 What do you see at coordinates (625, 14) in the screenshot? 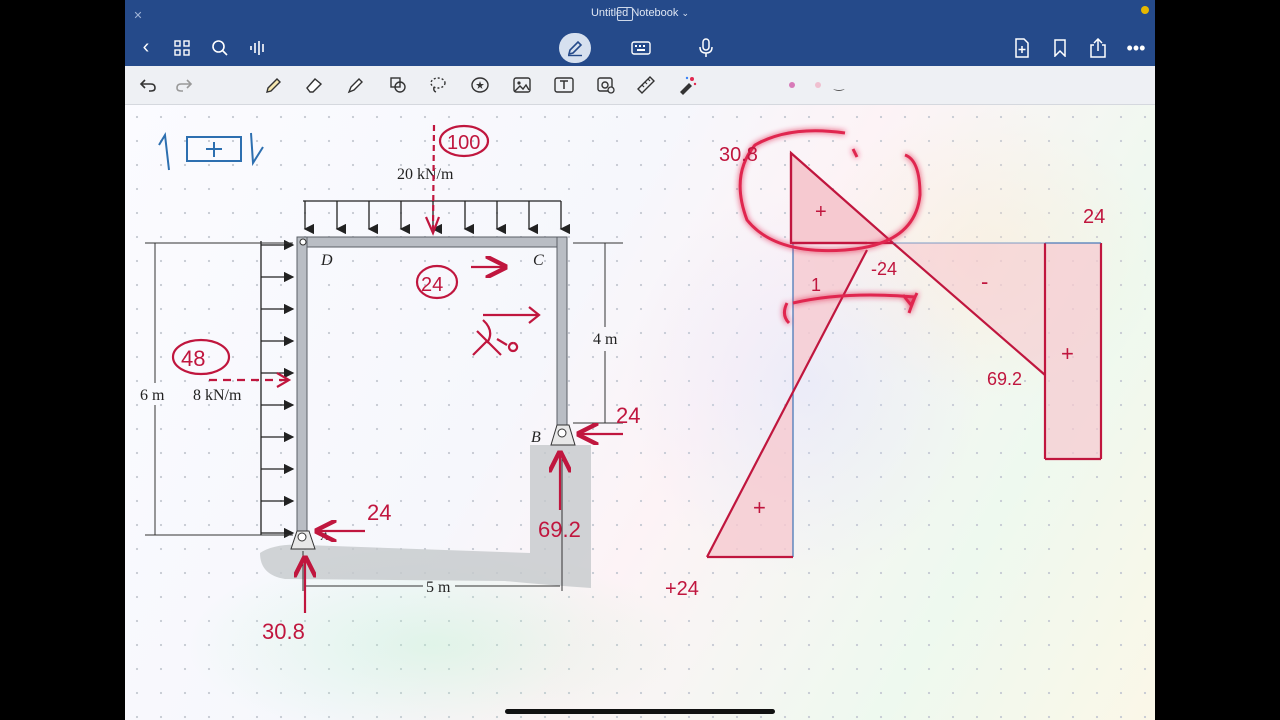
I see `window-layout-icon` at bounding box center [625, 14].